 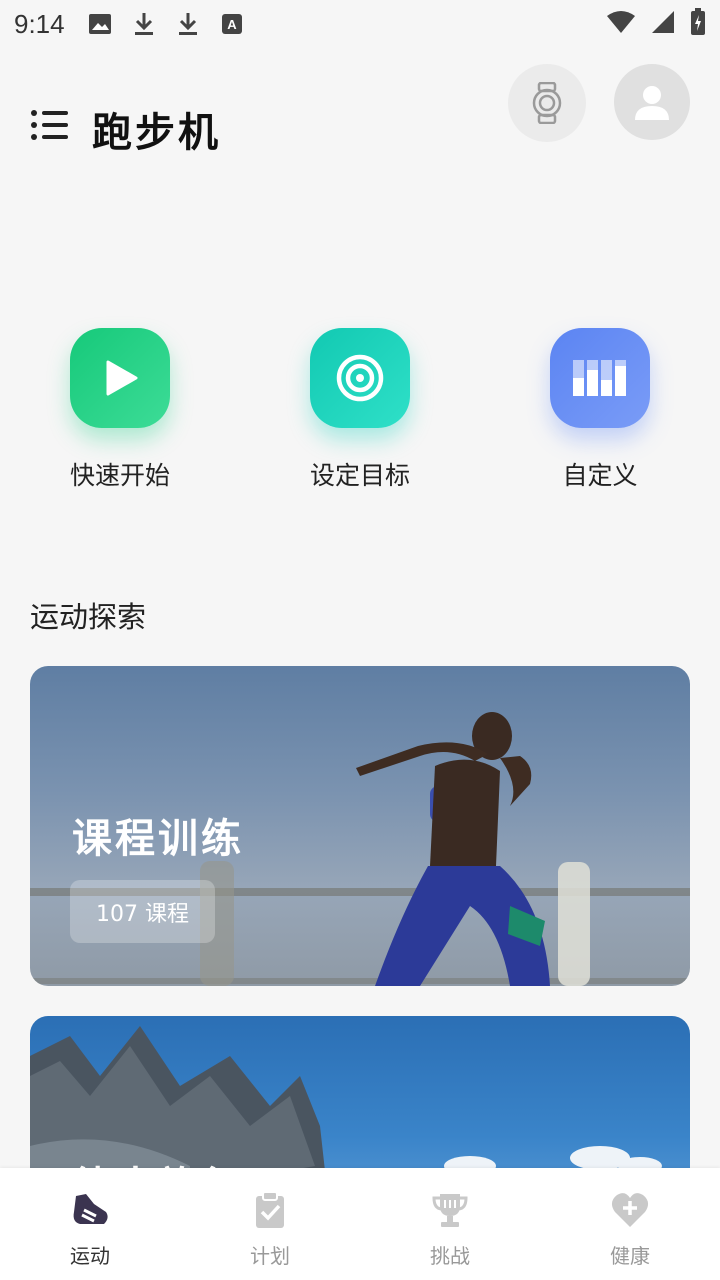 What do you see at coordinates (630, 1256) in the screenshot?
I see `nav-label-health: 健康` at bounding box center [630, 1256].